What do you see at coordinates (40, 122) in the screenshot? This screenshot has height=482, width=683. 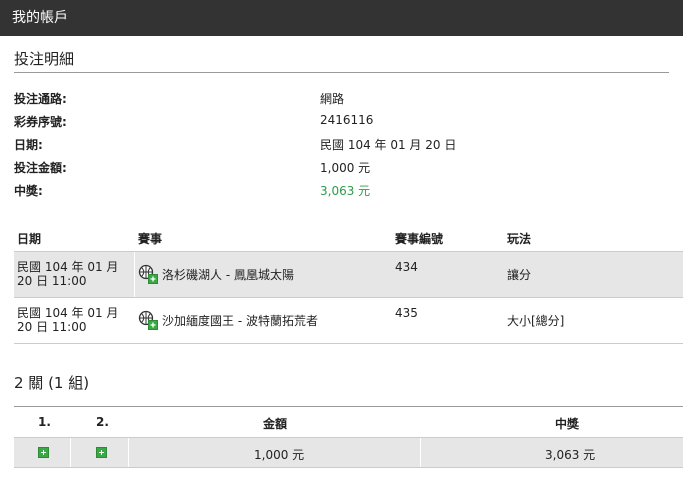 I see `info-label: 彩券序號:` at bounding box center [40, 122].